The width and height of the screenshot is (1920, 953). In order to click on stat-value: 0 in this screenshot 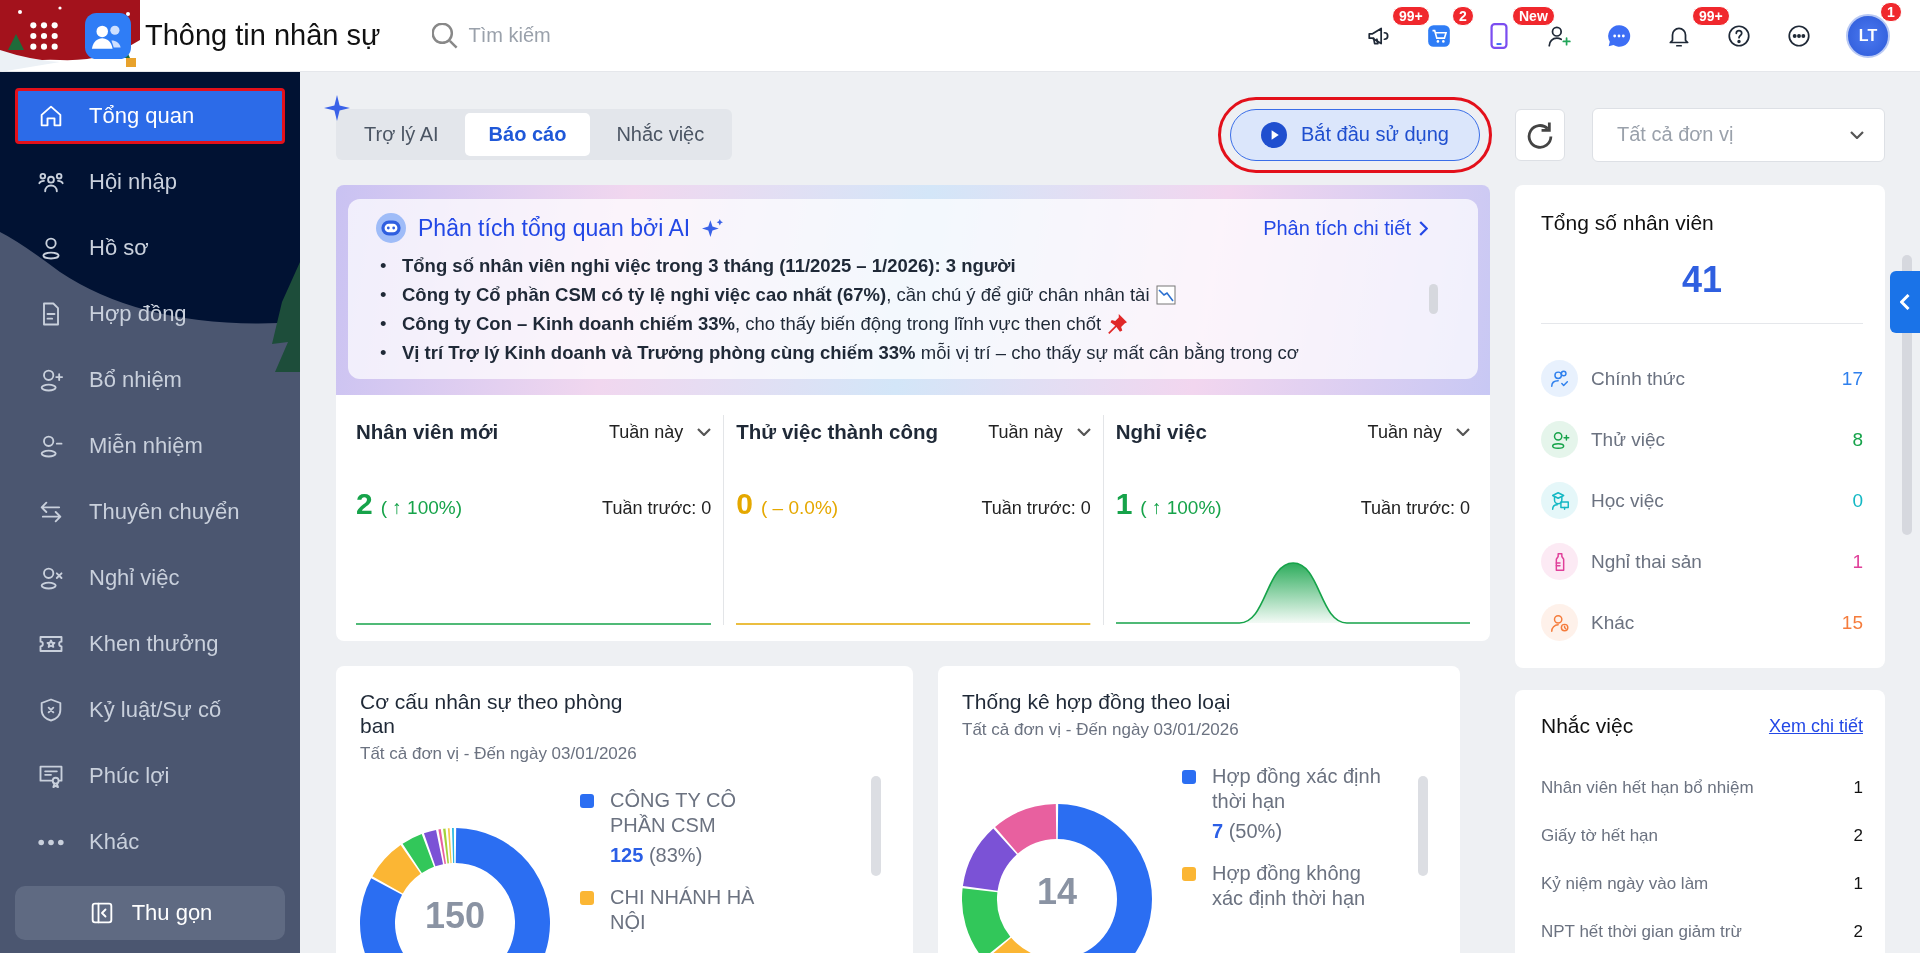, I will do `click(744, 504)`.